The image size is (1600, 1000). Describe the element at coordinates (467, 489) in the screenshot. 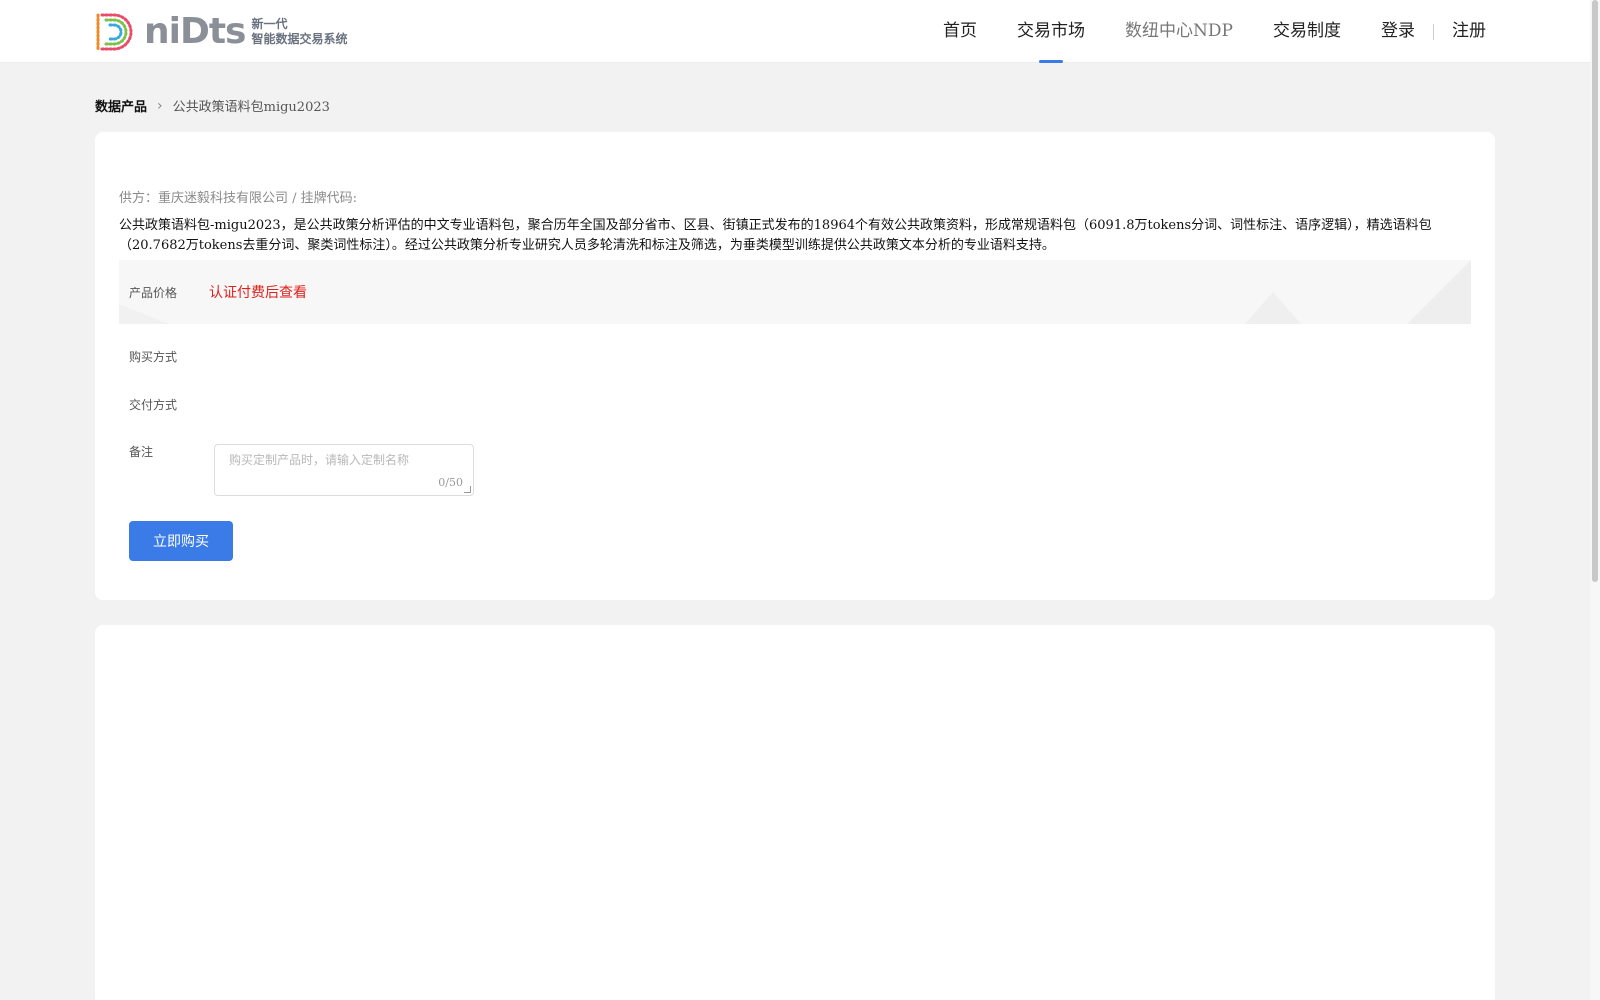

I see `resize-handle-icon` at that location.